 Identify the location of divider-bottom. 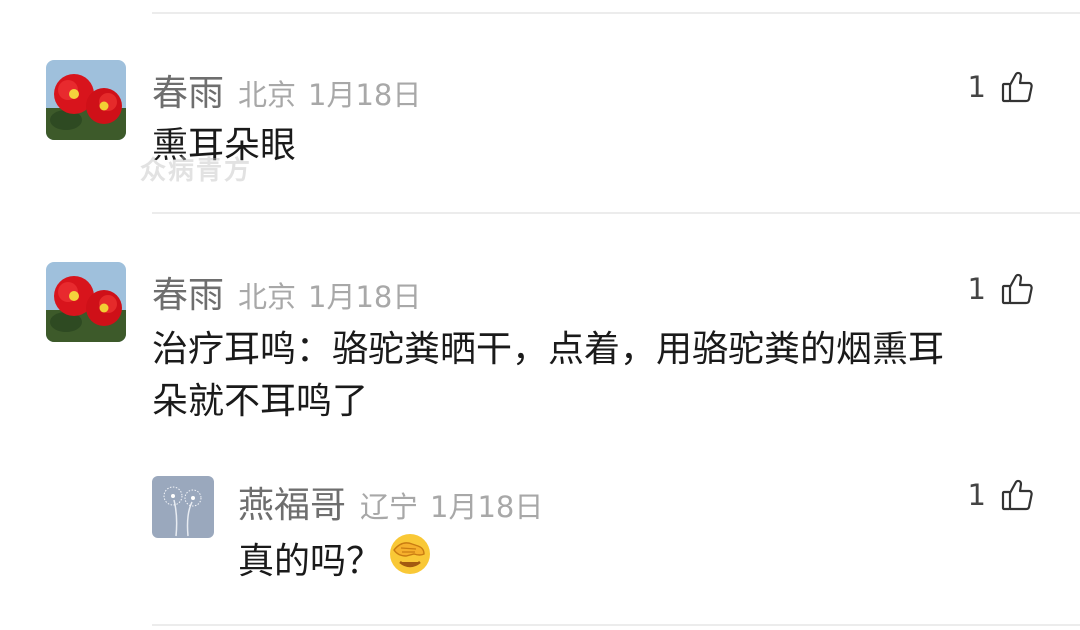
(616, 625).